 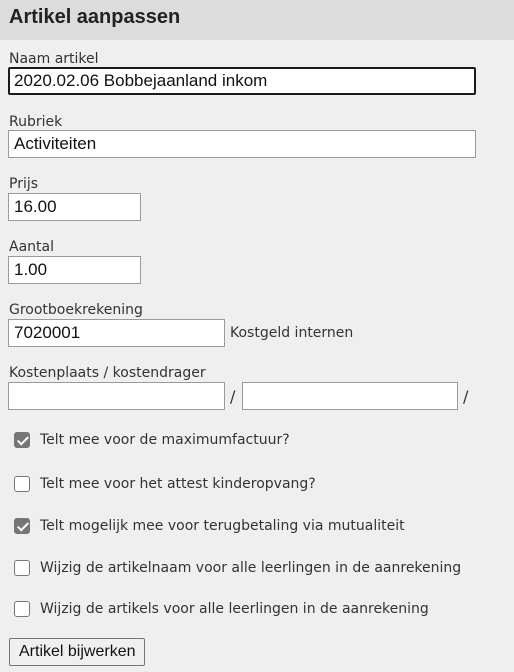 I want to click on kinderopvang-label: Telt mee voor het attest kinderopvang?, so click(x=178, y=484).